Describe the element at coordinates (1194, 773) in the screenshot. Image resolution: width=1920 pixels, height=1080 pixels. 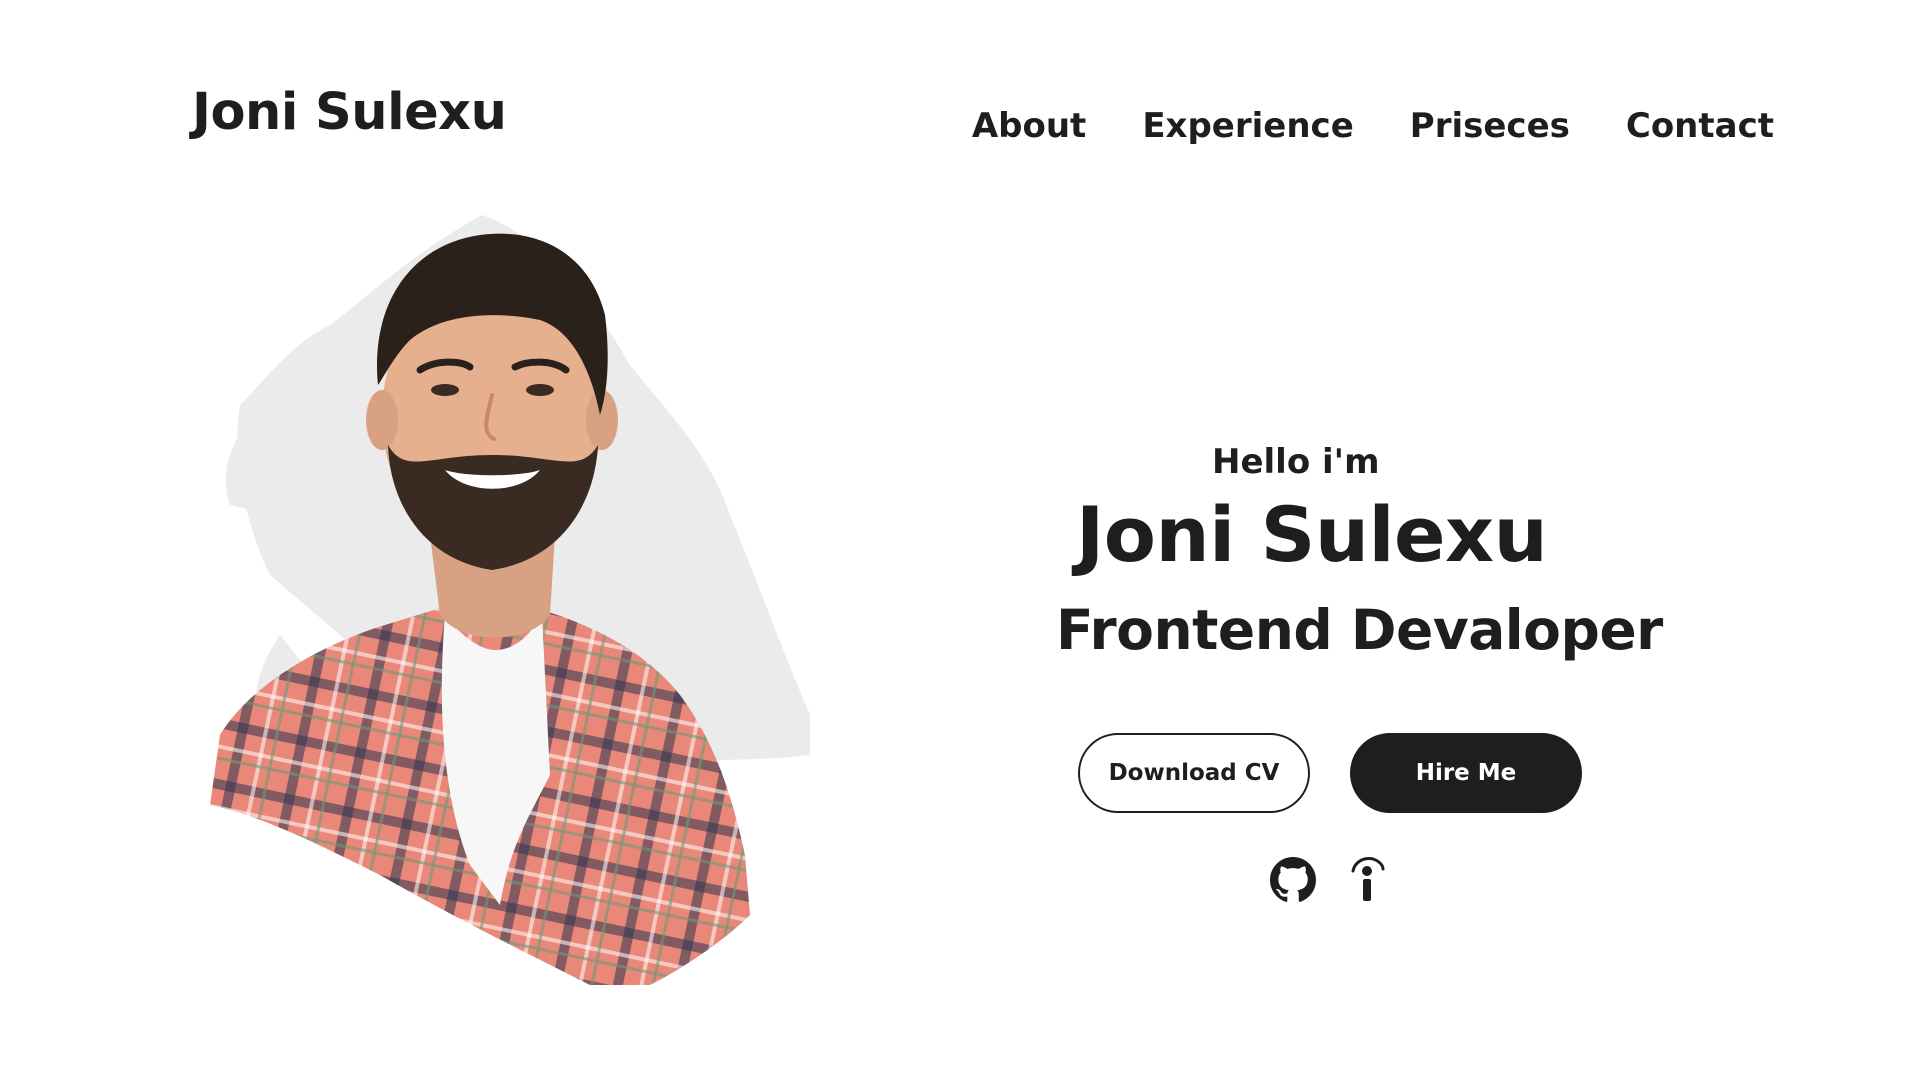
I see `download-cv-button: Download CV` at that location.